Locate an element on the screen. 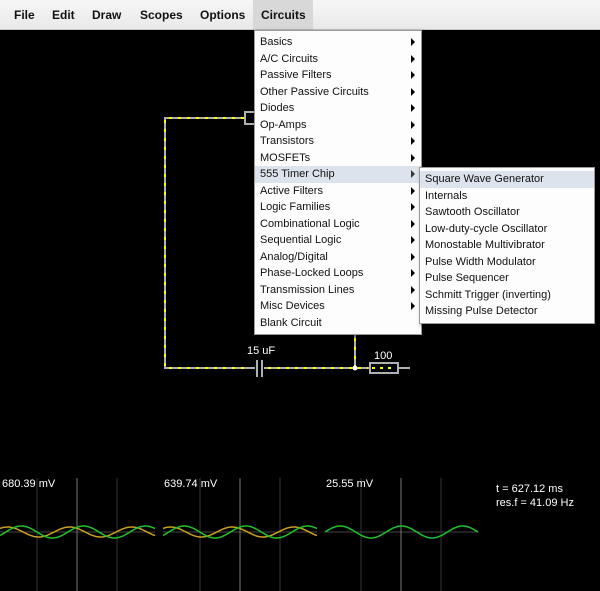  menu-item-basics: Basics is located at coordinates (338, 42).